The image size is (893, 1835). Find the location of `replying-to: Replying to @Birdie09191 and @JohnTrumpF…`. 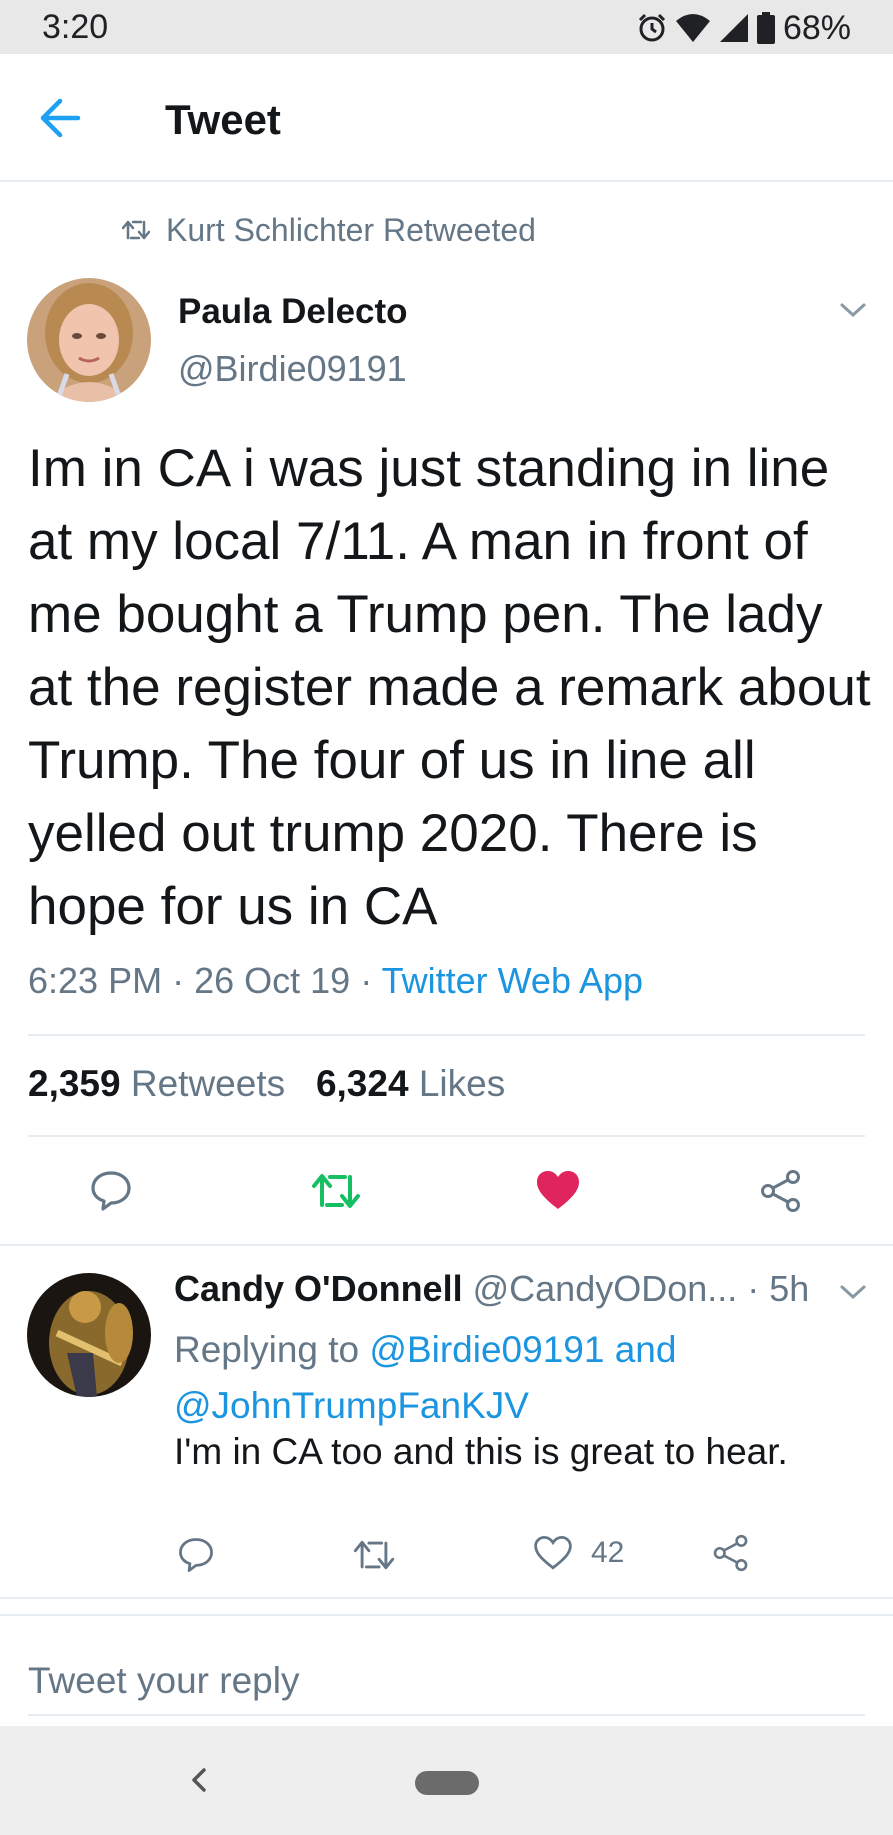

replying-to: Replying to @Birdie09191 and @JohnTrumpF… is located at coordinates (519, 1378).